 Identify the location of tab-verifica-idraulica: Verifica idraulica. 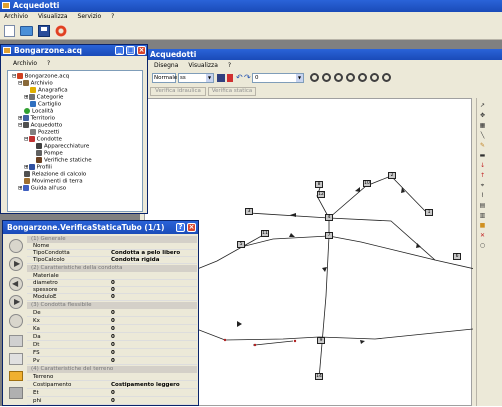
(178, 91).